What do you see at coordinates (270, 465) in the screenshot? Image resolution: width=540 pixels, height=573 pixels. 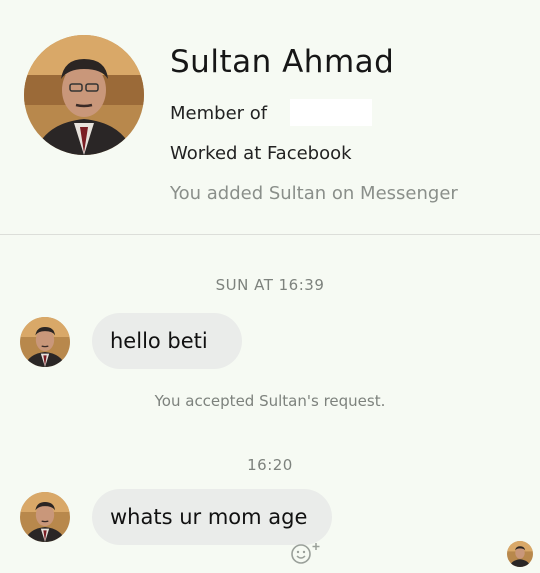 I see `timestamp: 16:20` at bounding box center [270, 465].